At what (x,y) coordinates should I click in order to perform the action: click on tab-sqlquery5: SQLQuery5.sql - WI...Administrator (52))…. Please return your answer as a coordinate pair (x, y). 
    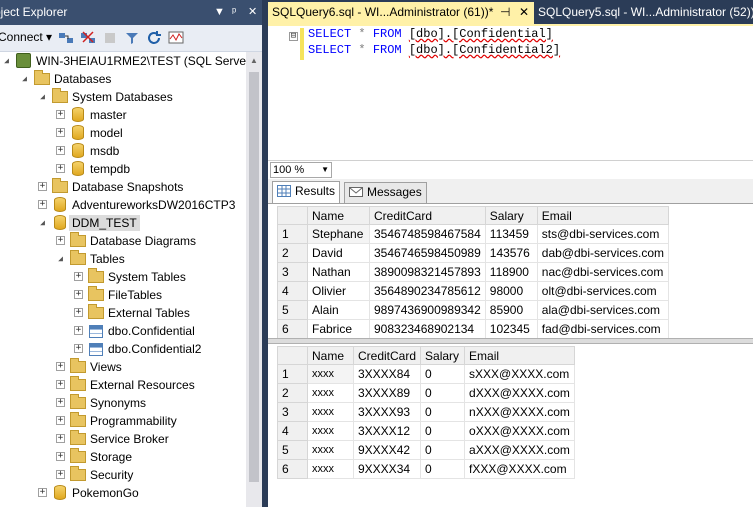
    Looking at the image, I should click on (643, 13).